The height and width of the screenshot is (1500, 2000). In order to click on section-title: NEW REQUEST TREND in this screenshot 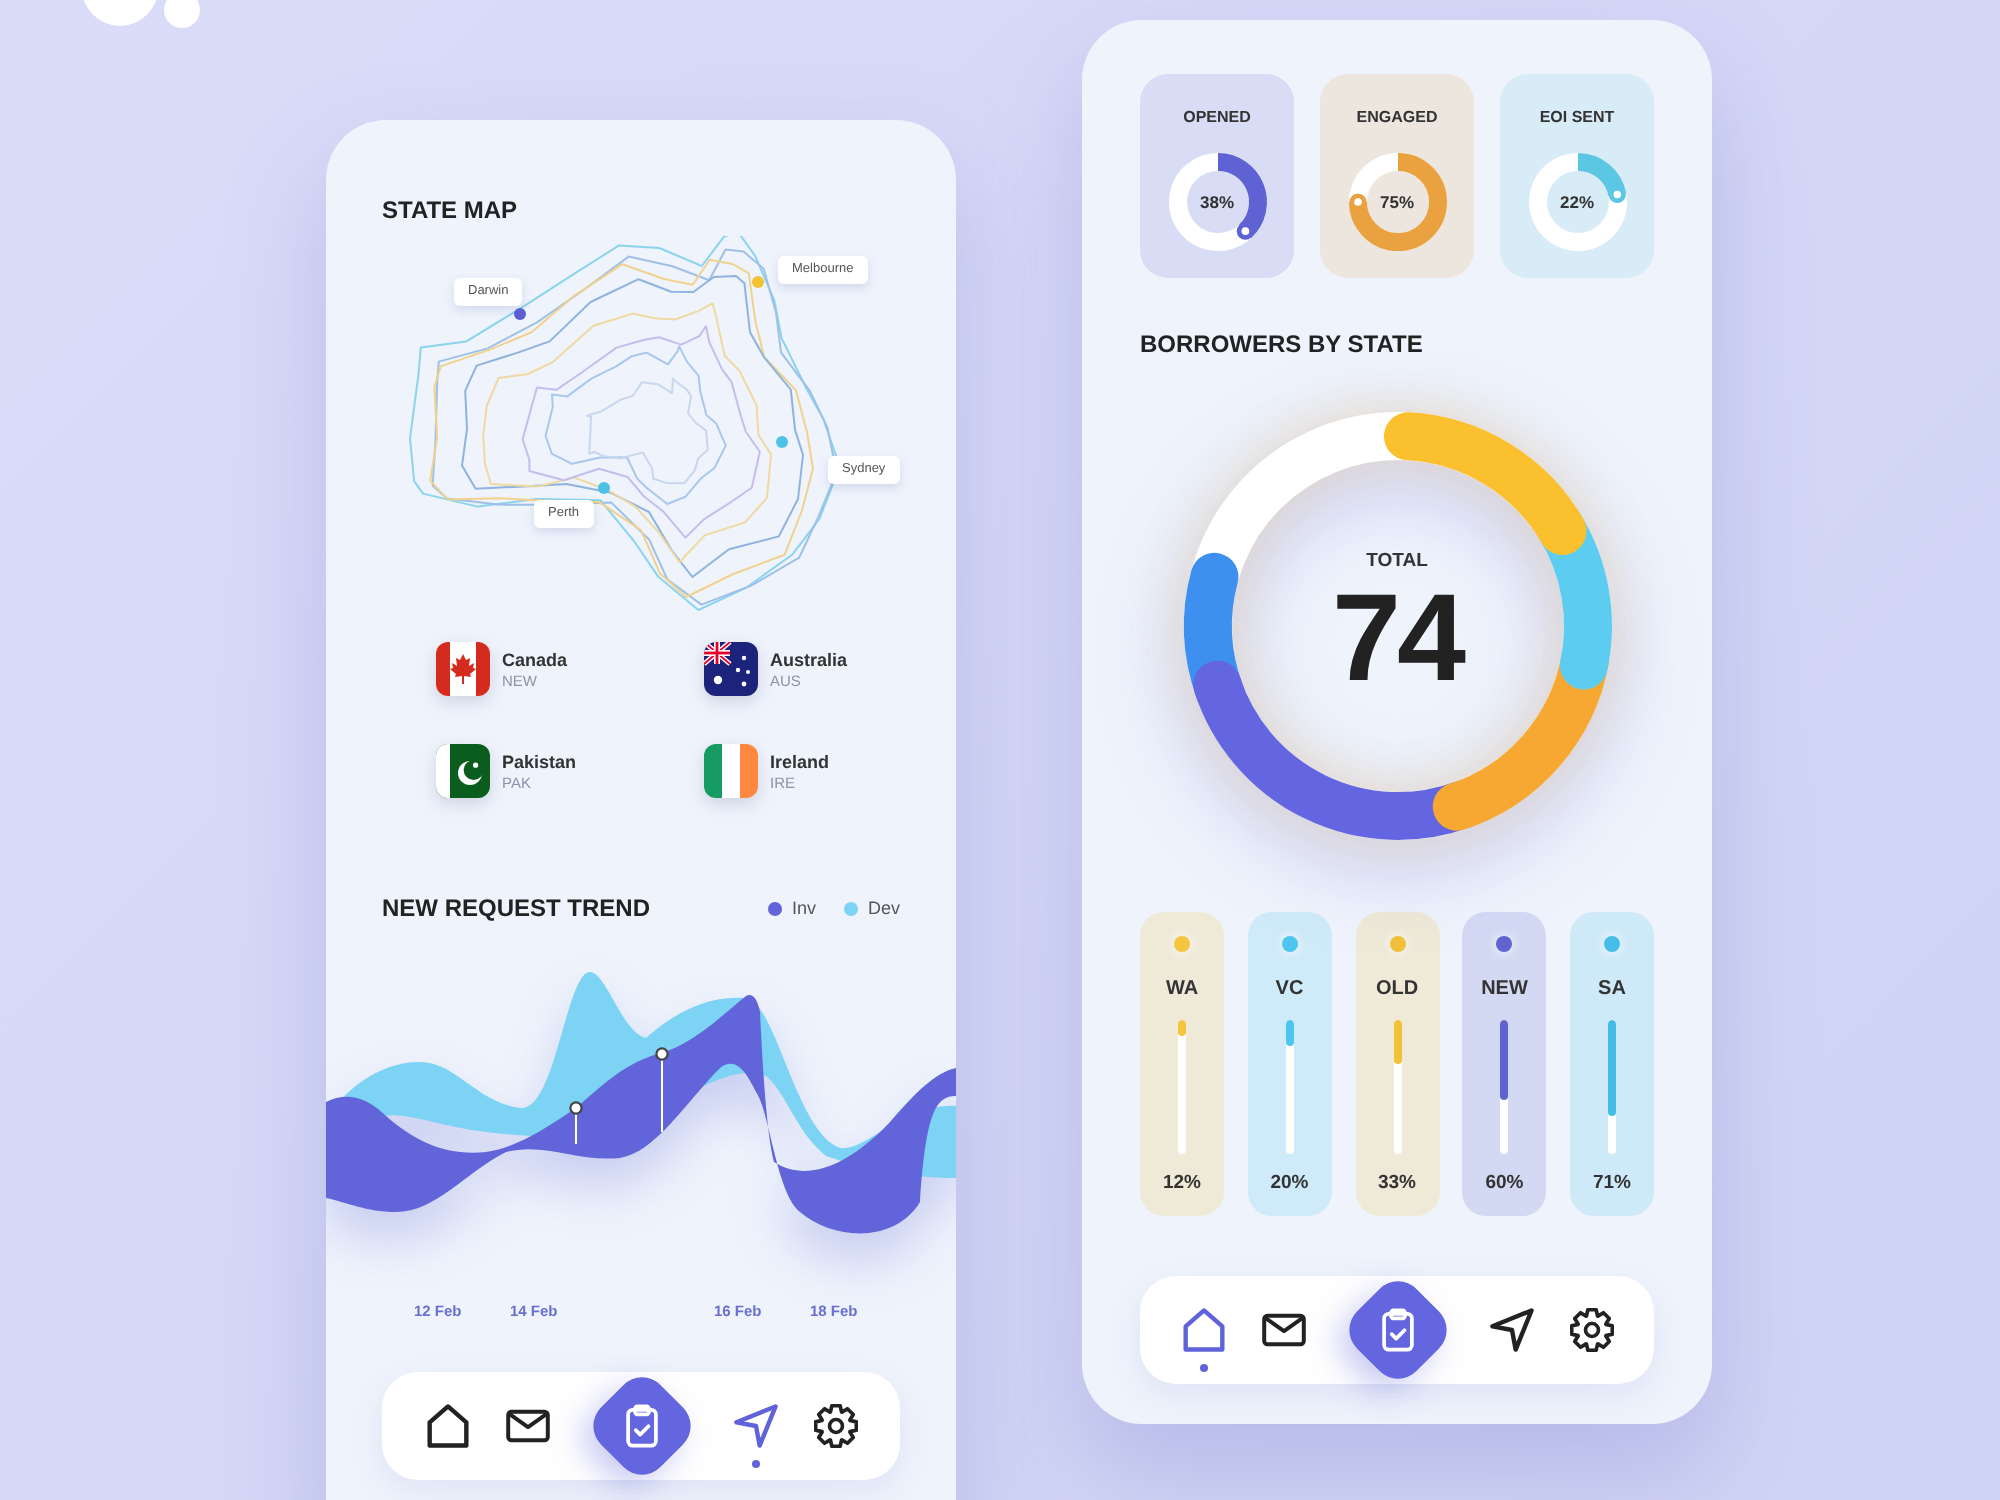, I will do `click(516, 909)`.